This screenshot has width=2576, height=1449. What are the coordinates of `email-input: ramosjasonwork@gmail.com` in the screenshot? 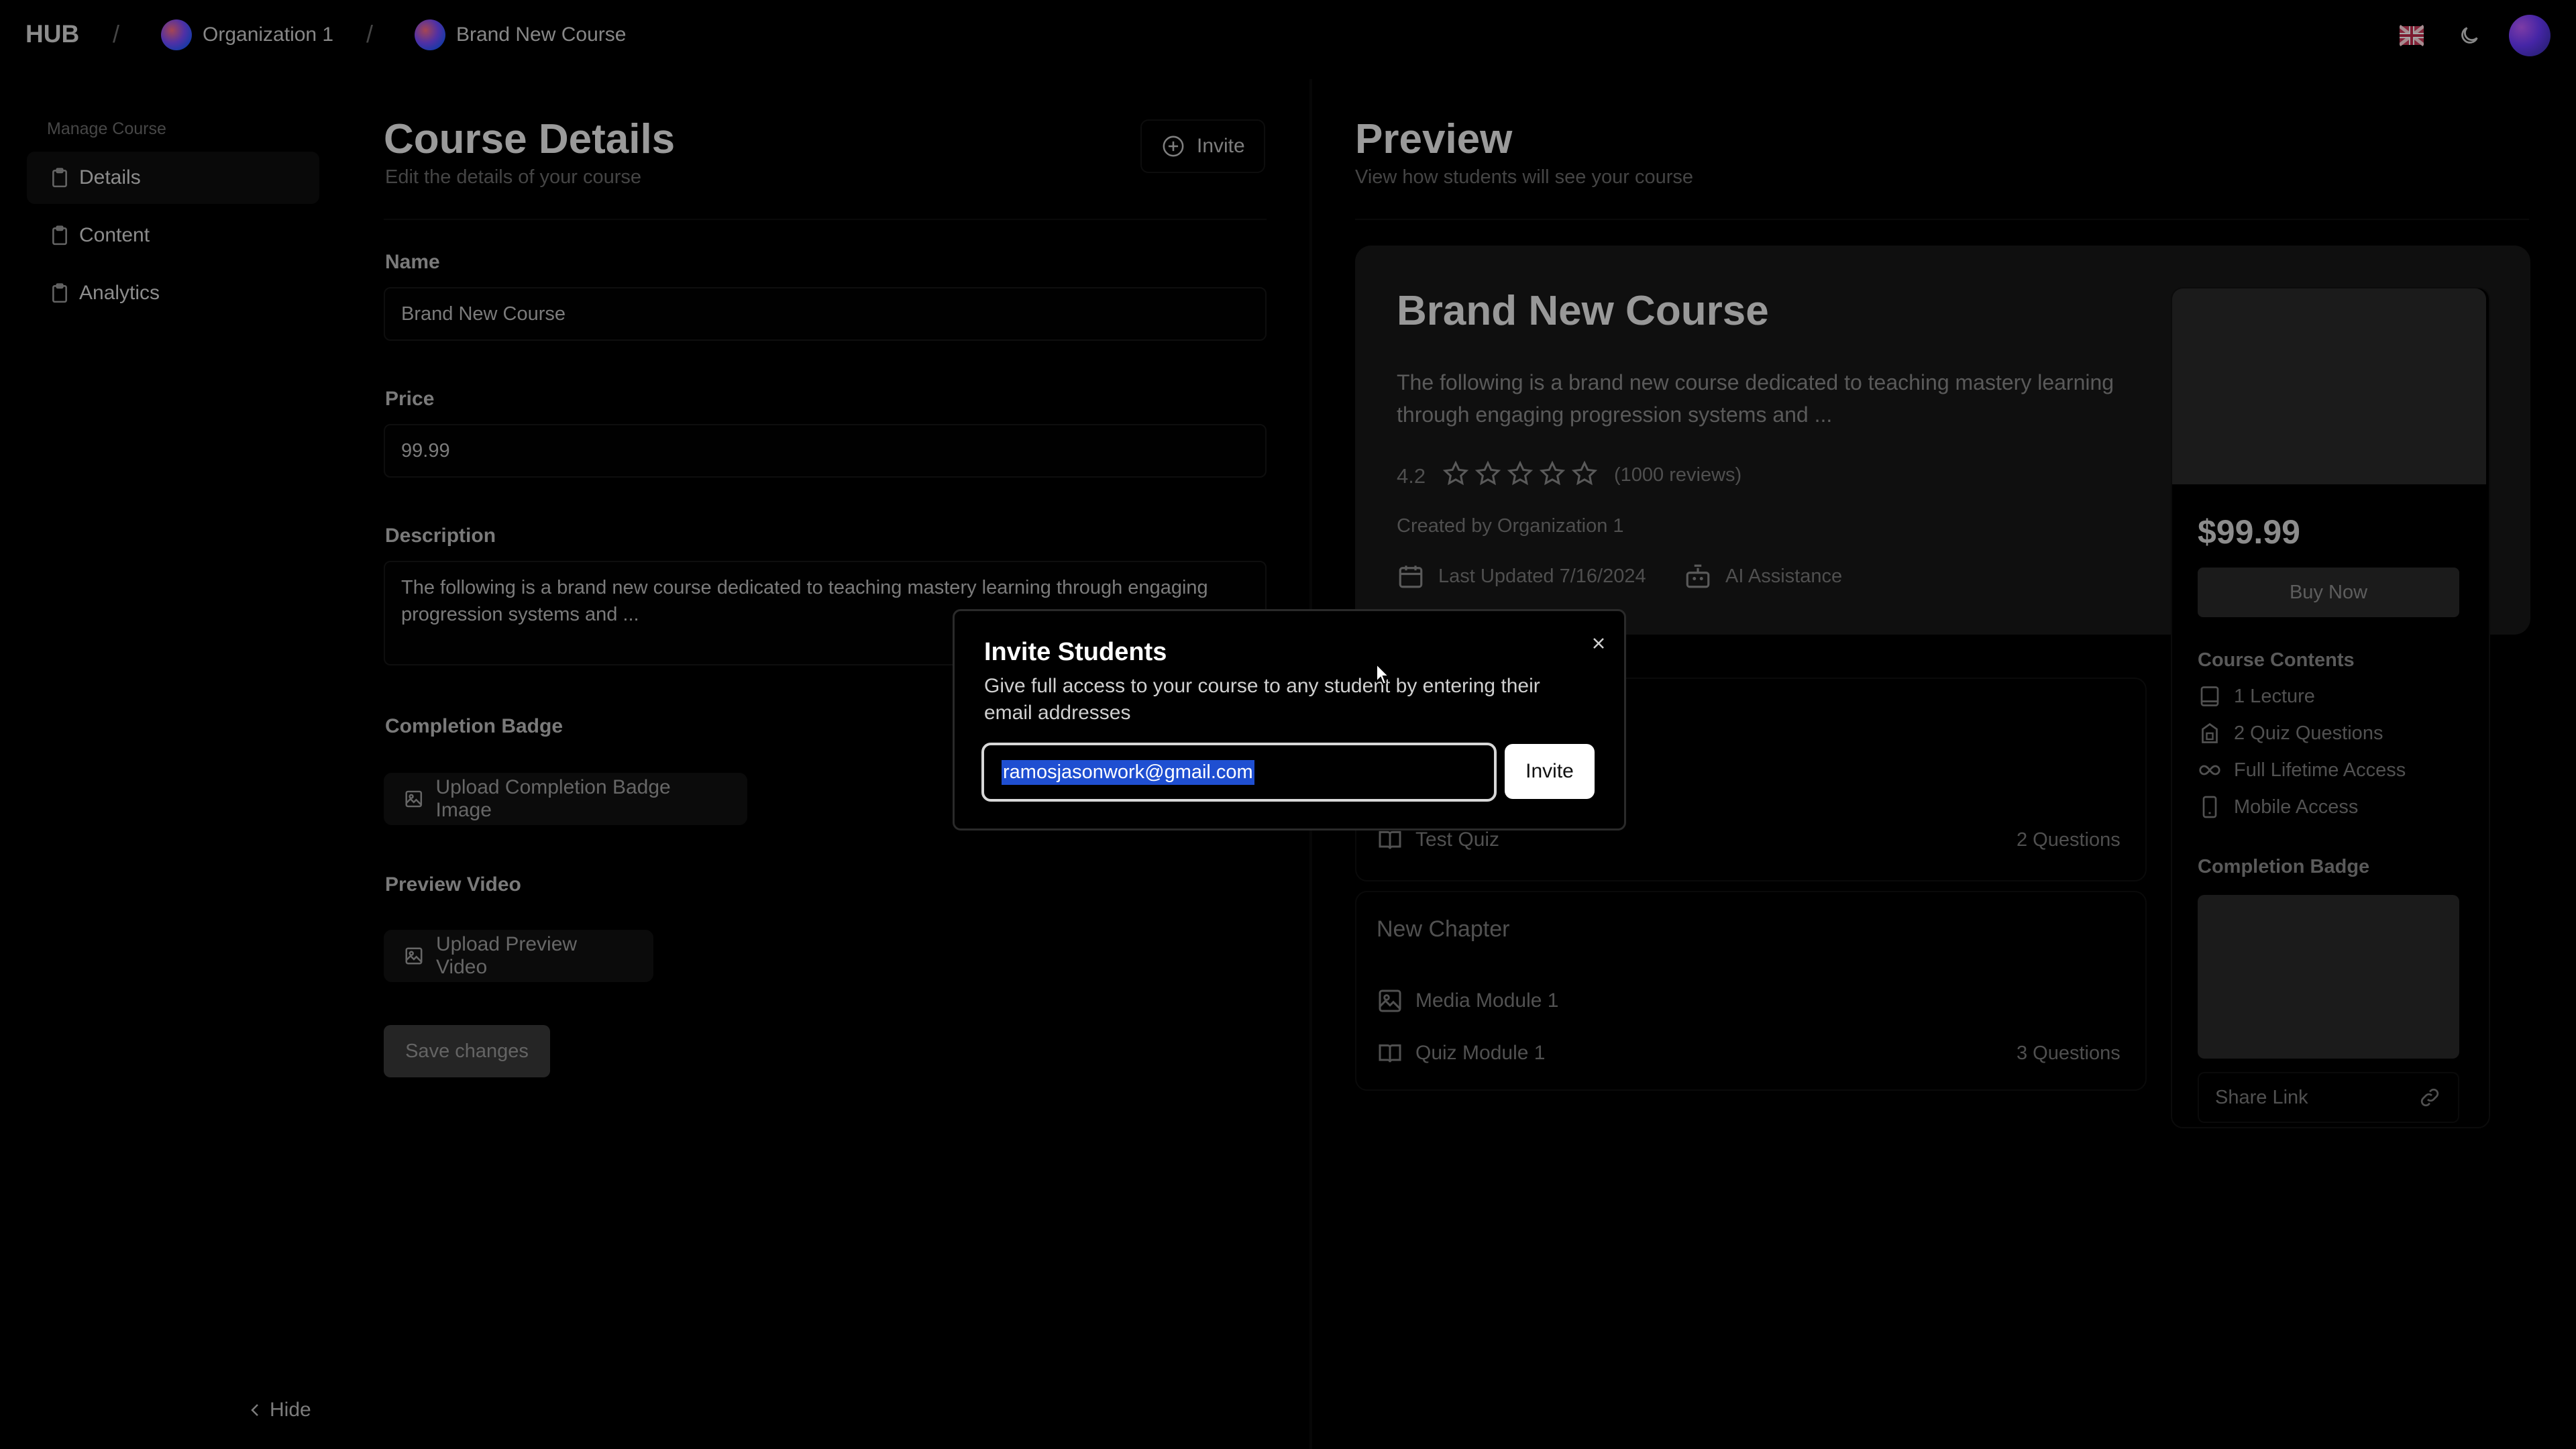 It's located at (1239, 772).